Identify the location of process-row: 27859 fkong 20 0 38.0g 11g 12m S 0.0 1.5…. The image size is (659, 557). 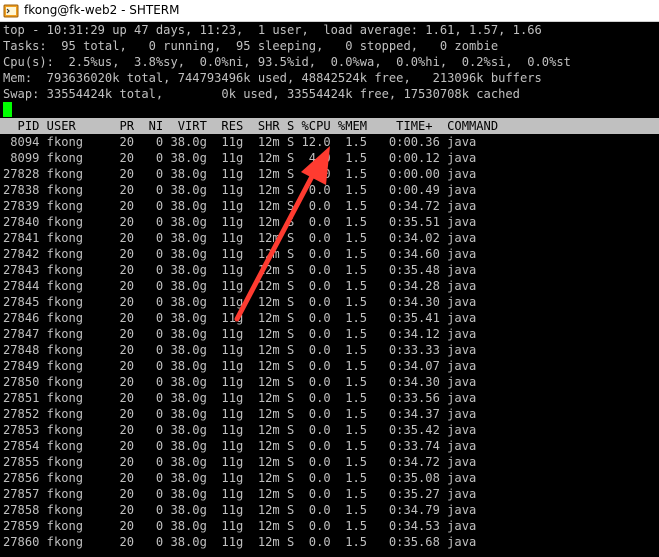
(240, 526).